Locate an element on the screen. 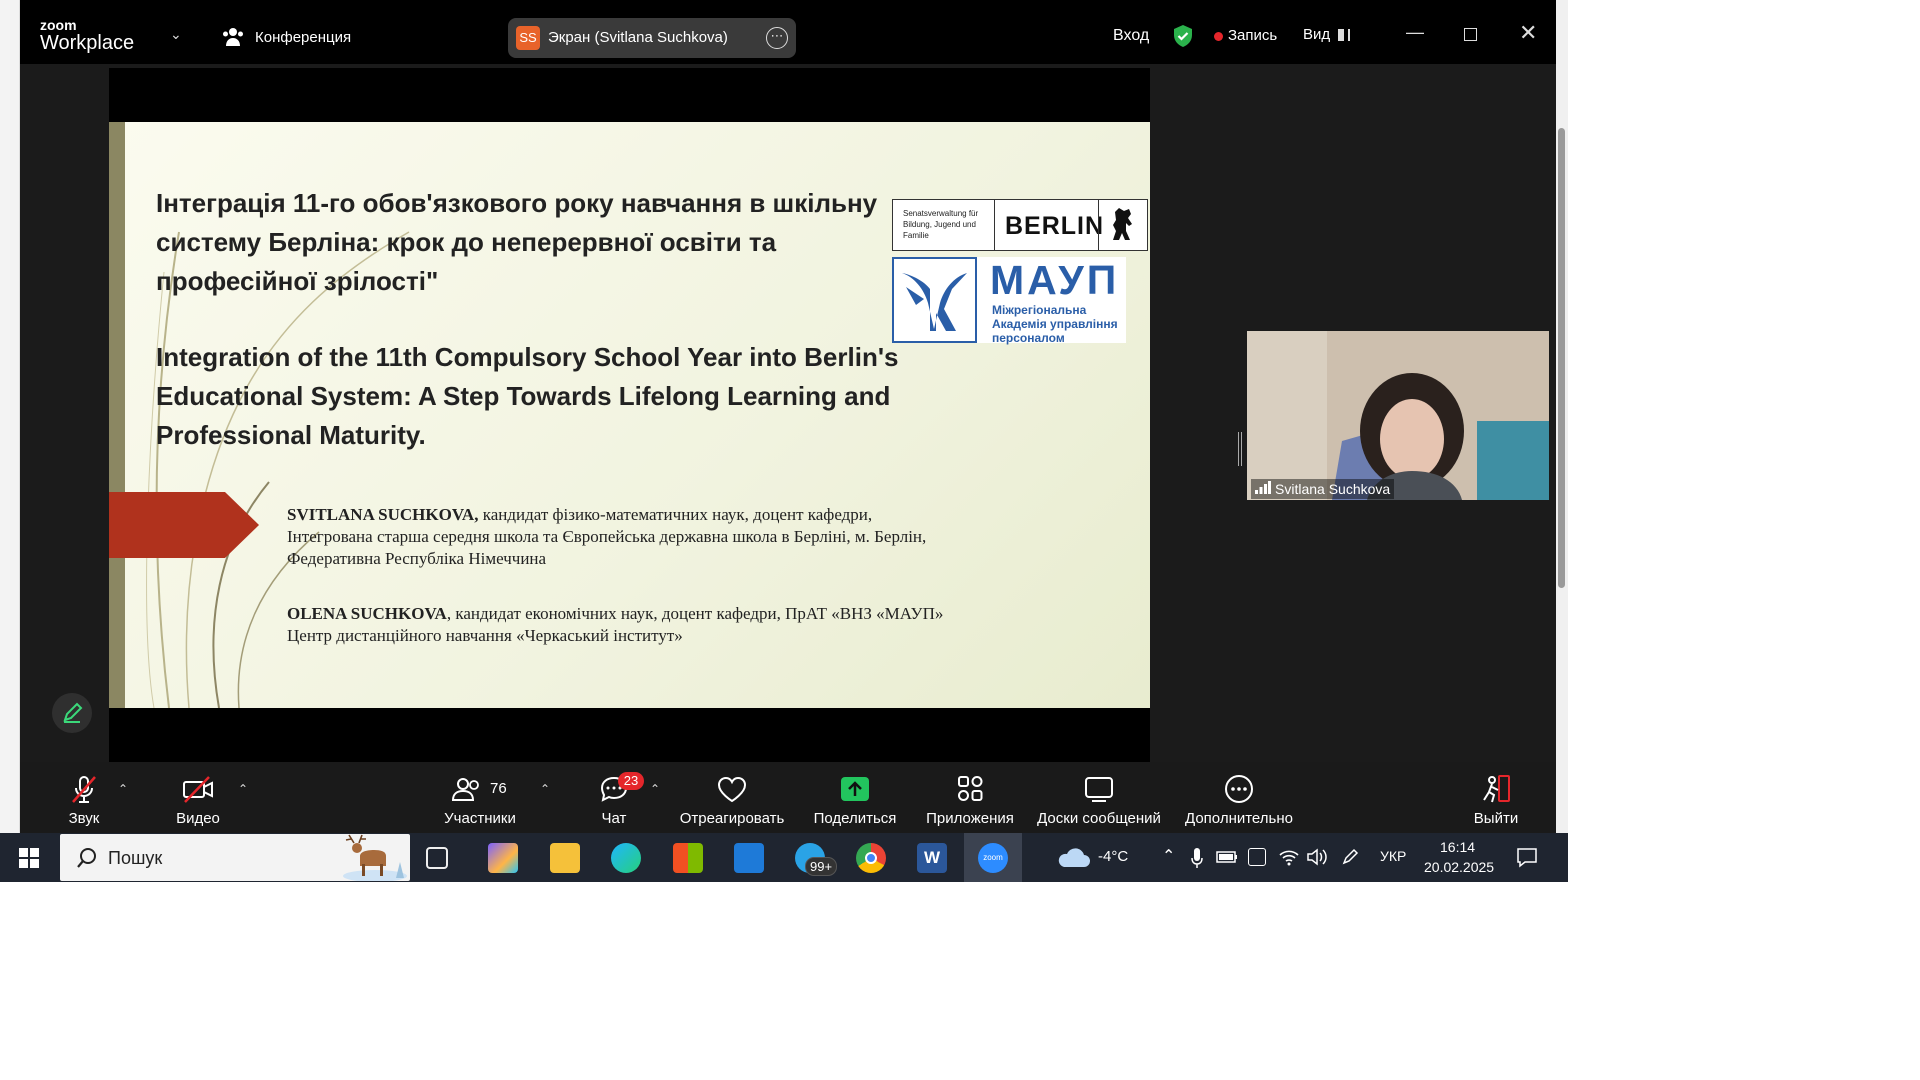 The width and height of the screenshot is (1920, 1080). chevron-down-icon: ⌄ is located at coordinates (176, 34).